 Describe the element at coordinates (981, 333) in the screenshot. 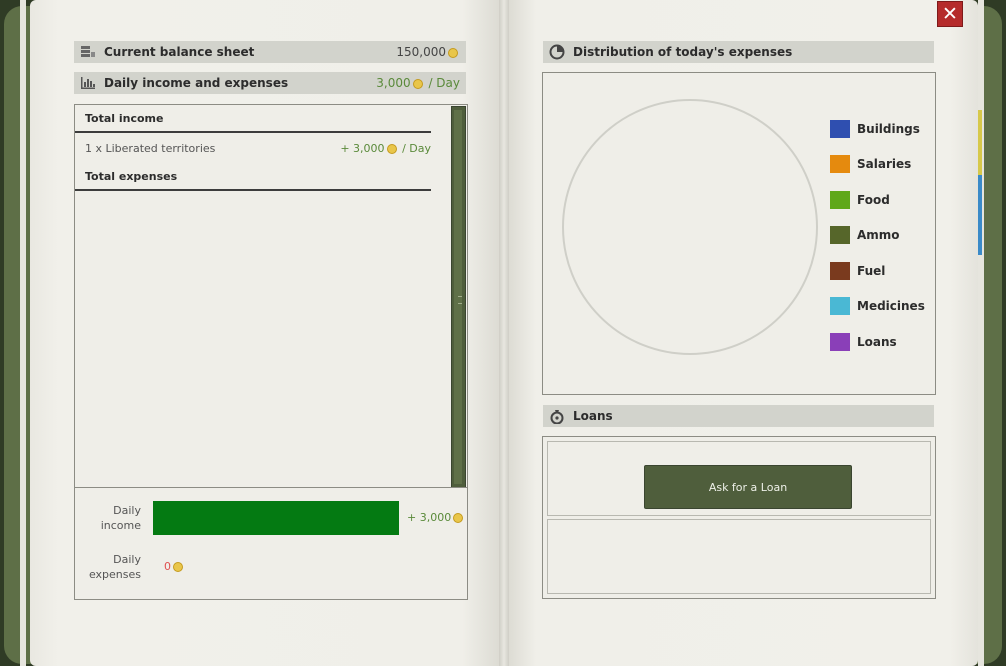

I see `page-edge-right` at that location.